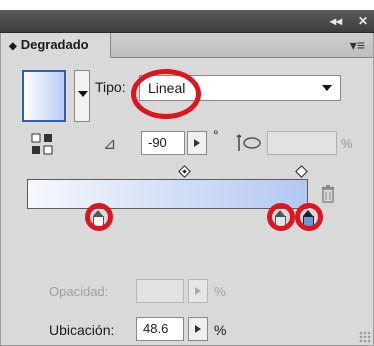  Describe the element at coordinates (357, 45) in the screenshot. I see `panel-menu-icon: ▾≡` at that location.